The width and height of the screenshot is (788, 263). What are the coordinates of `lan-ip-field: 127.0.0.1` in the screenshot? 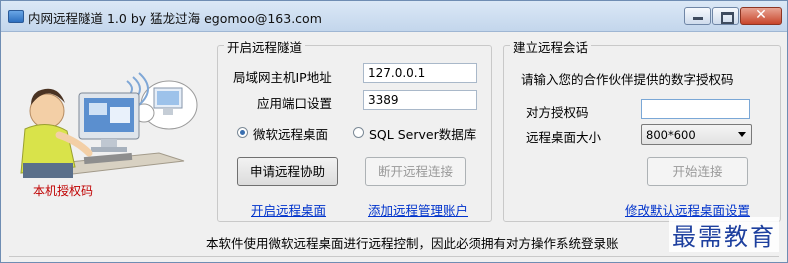 It's located at (420, 73).